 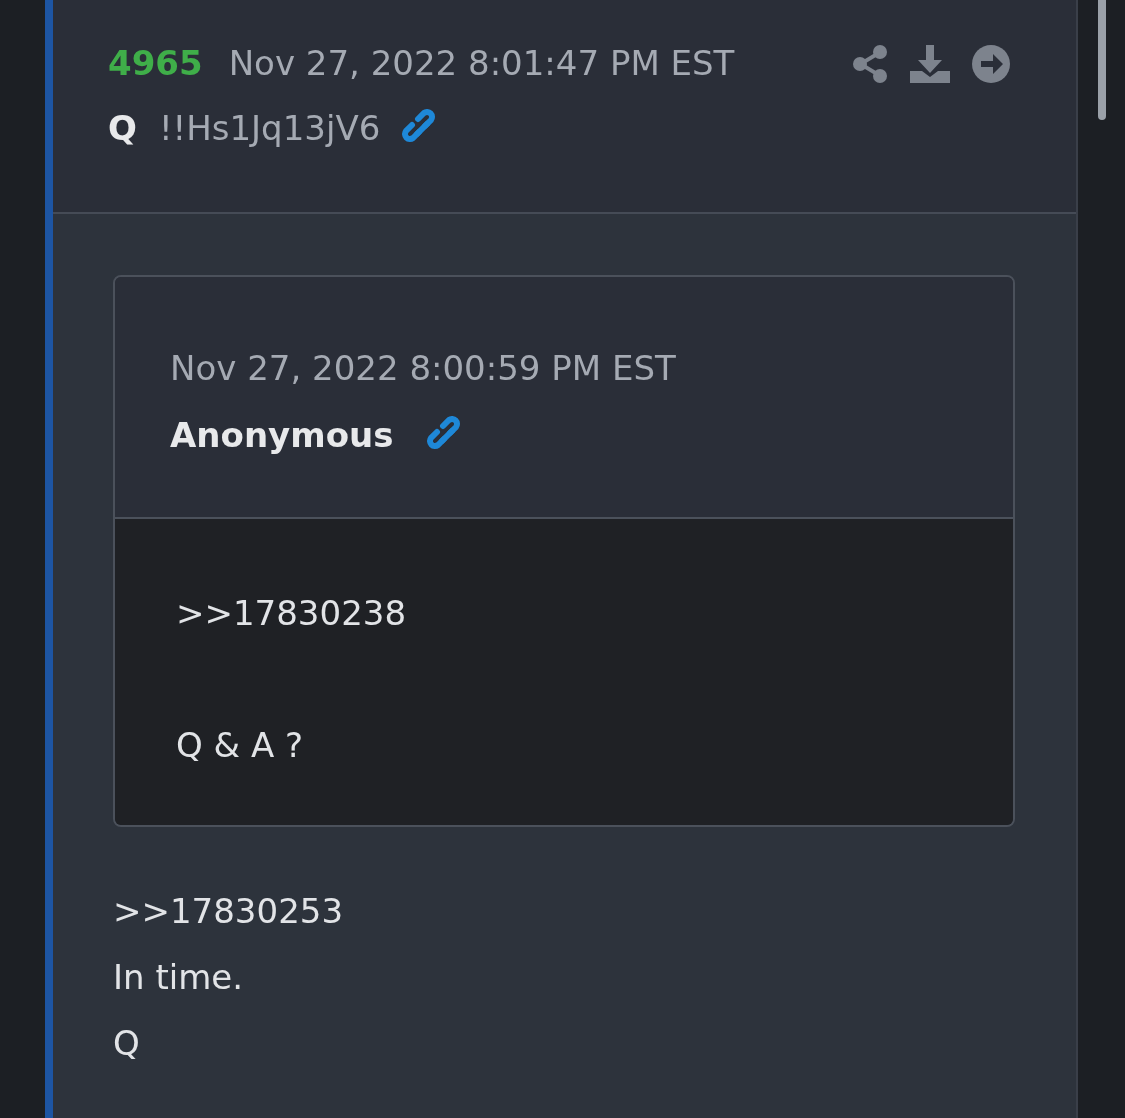 What do you see at coordinates (229, 911) in the screenshot?
I see `post-text-line: >>17830253` at bounding box center [229, 911].